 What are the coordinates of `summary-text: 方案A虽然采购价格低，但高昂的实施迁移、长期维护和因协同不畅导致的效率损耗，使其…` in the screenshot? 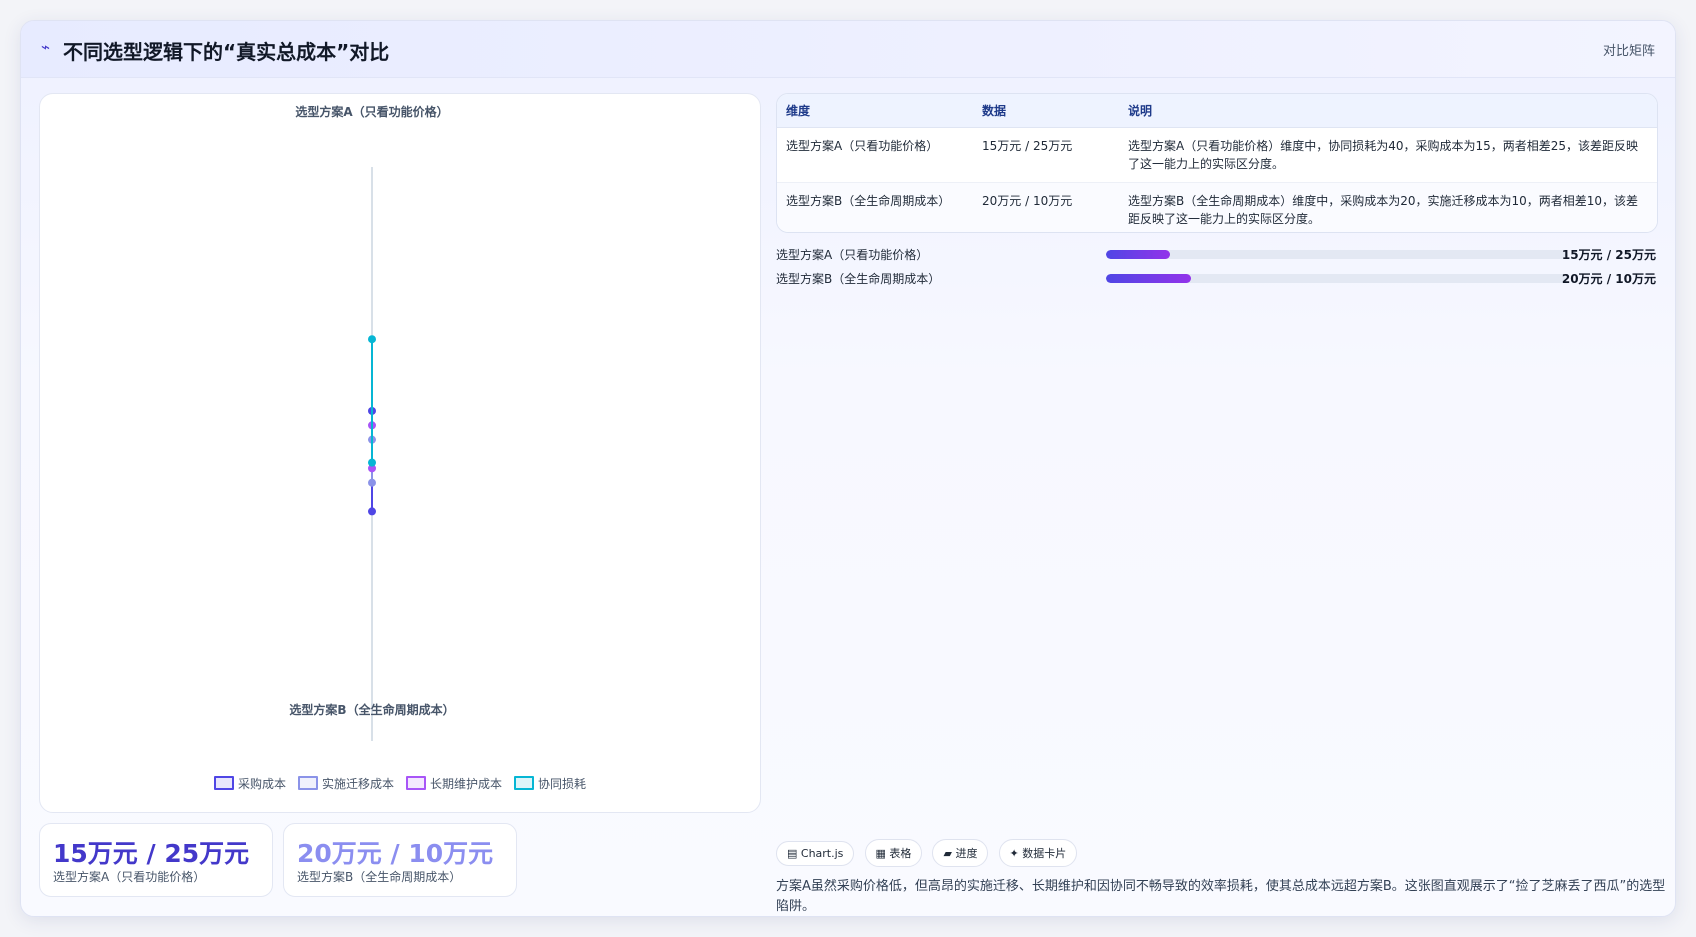 It's located at (1221, 896).